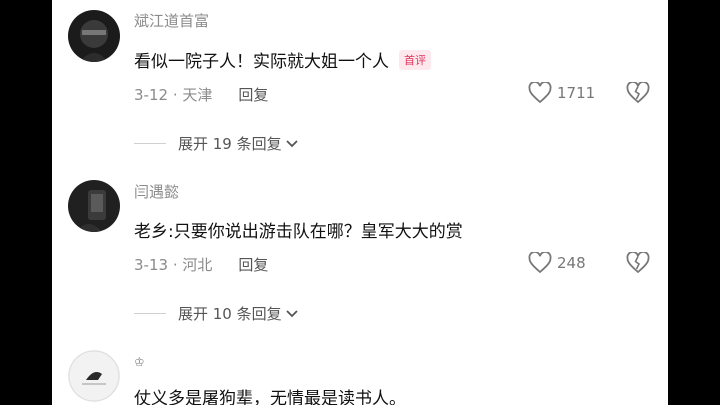  Describe the element at coordinates (139, 362) in the screenshot. I see `comment-username: ♔` at that location.